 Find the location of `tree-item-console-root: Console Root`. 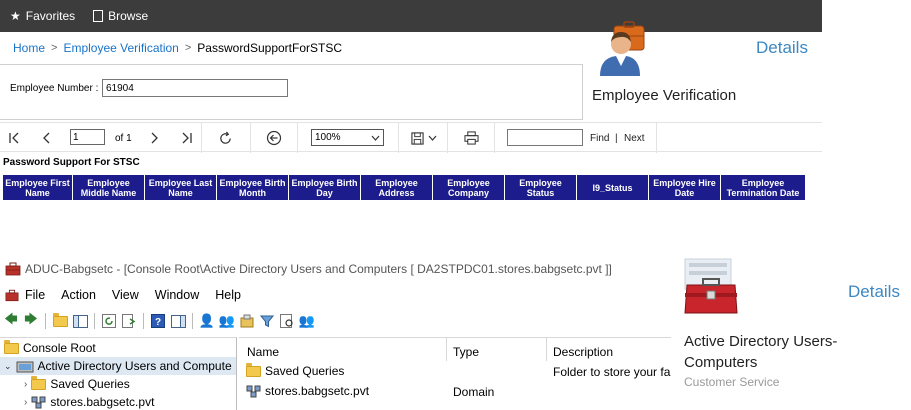

tree-item-console-root: Console Root is located at coordinates (50, 348).